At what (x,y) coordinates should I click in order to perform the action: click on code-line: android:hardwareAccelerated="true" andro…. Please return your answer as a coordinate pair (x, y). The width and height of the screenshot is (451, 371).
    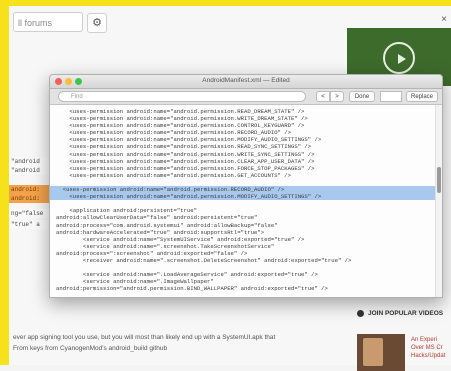
    Looking at the image, I should click on (160, 232).